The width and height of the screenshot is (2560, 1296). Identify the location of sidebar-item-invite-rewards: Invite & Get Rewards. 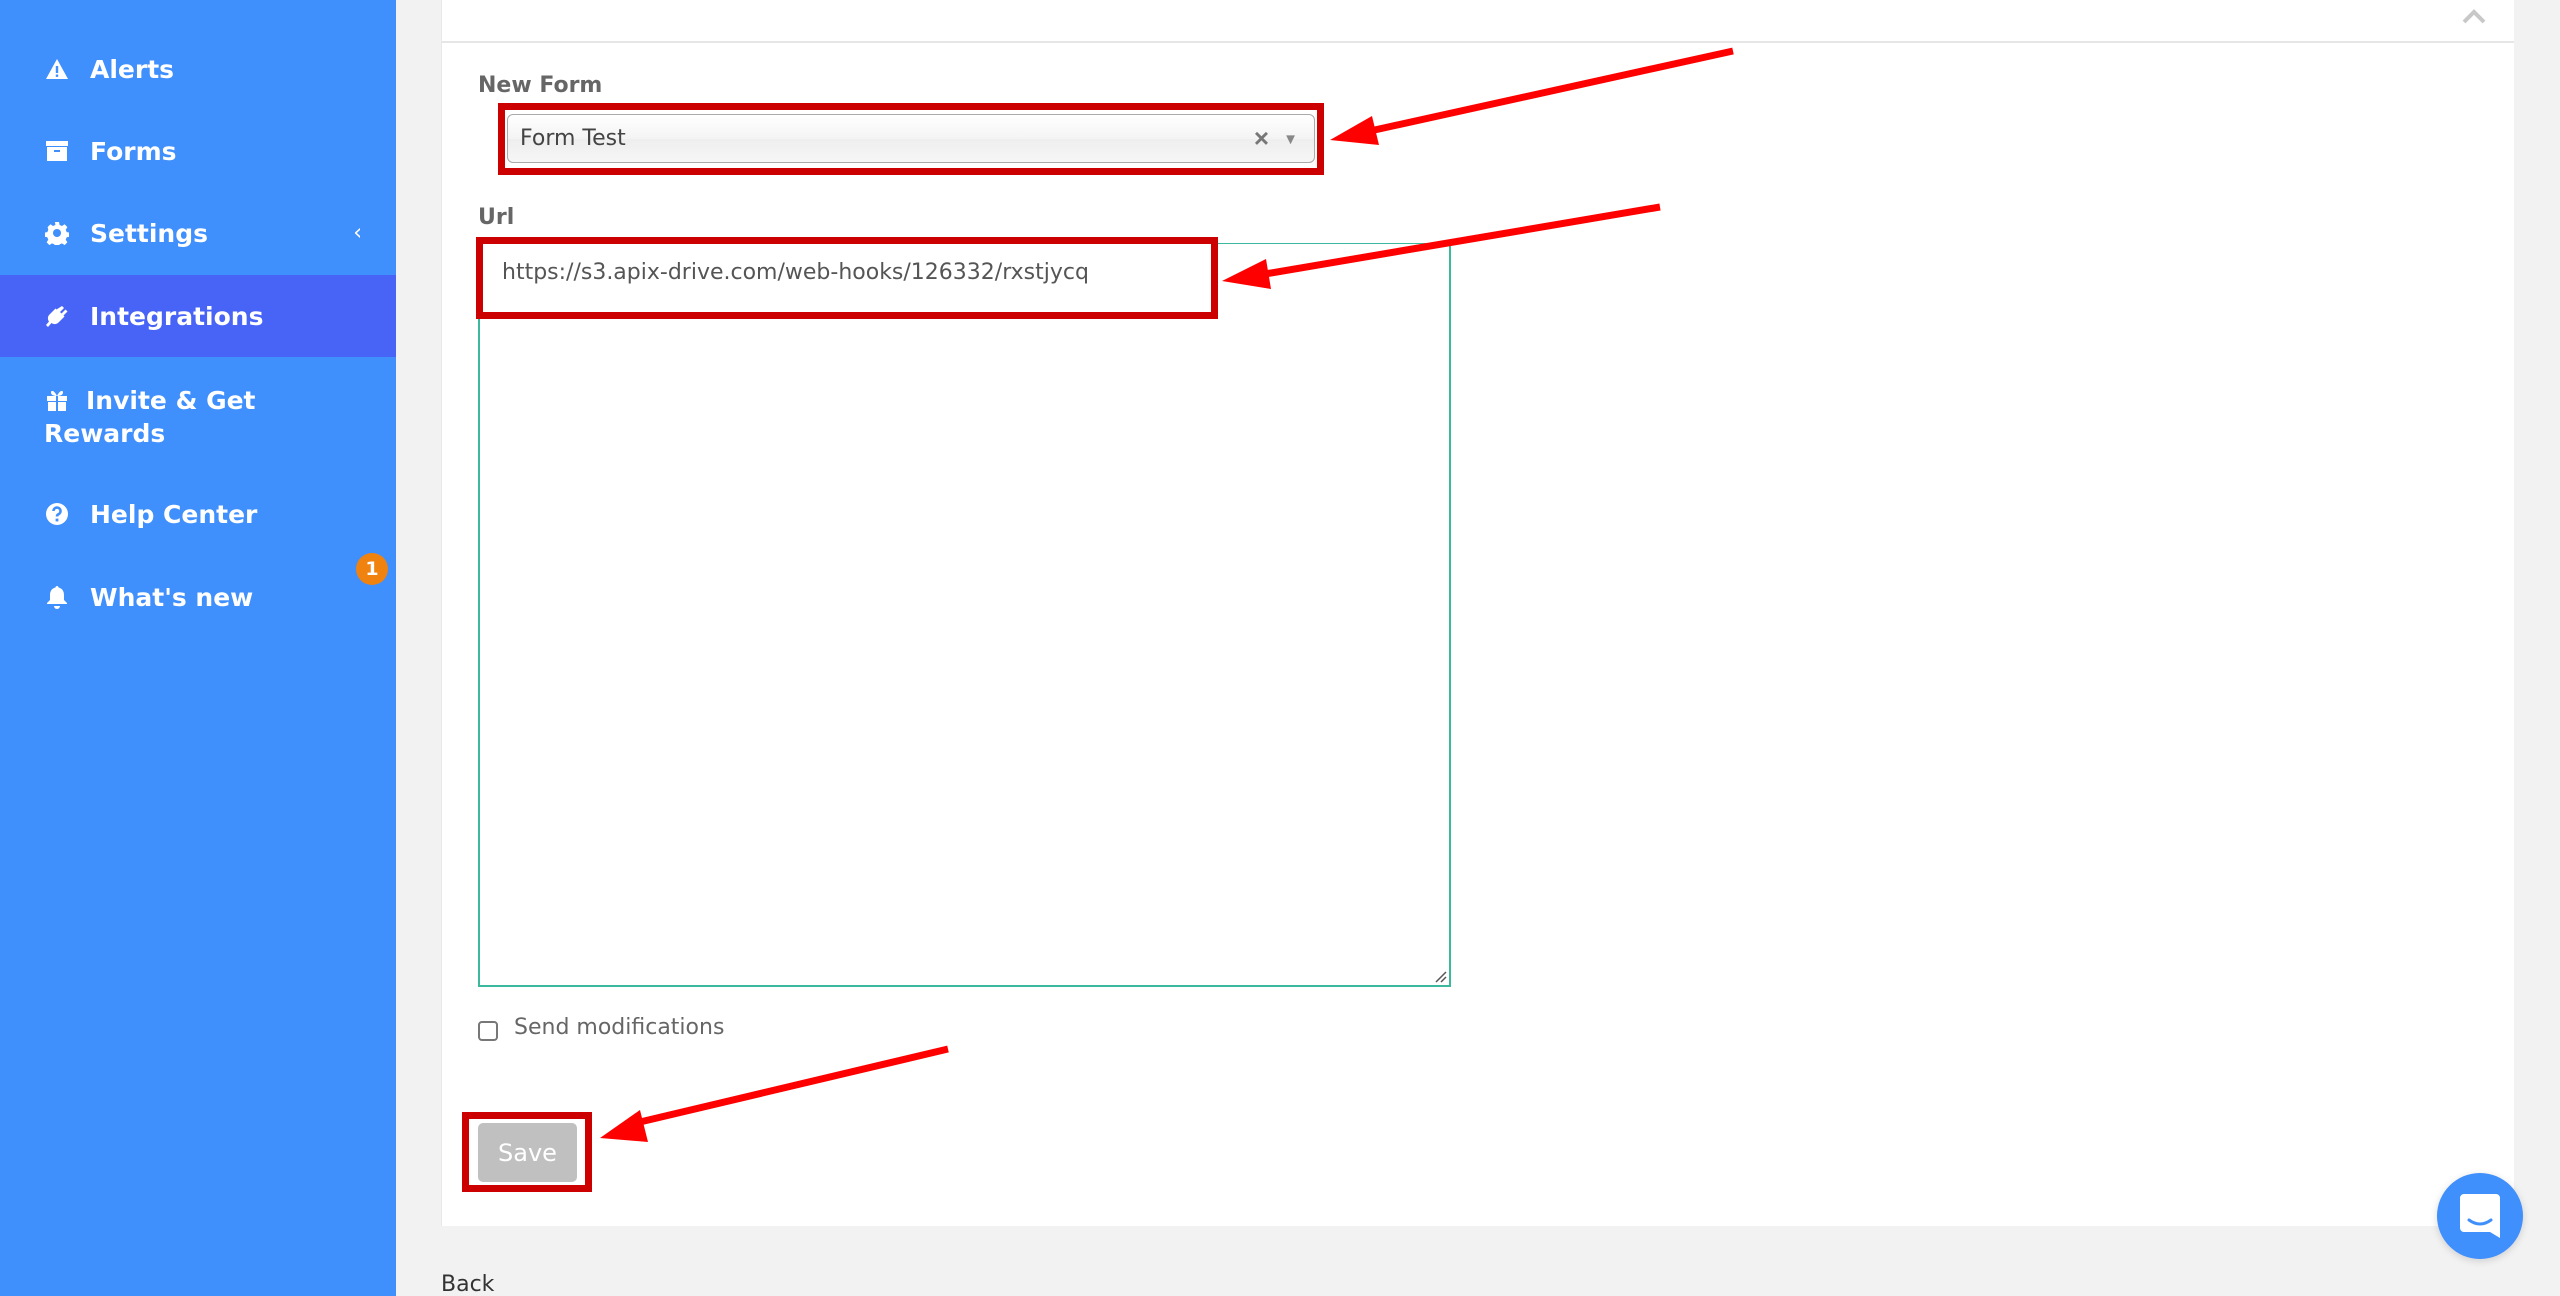
(198, 419).